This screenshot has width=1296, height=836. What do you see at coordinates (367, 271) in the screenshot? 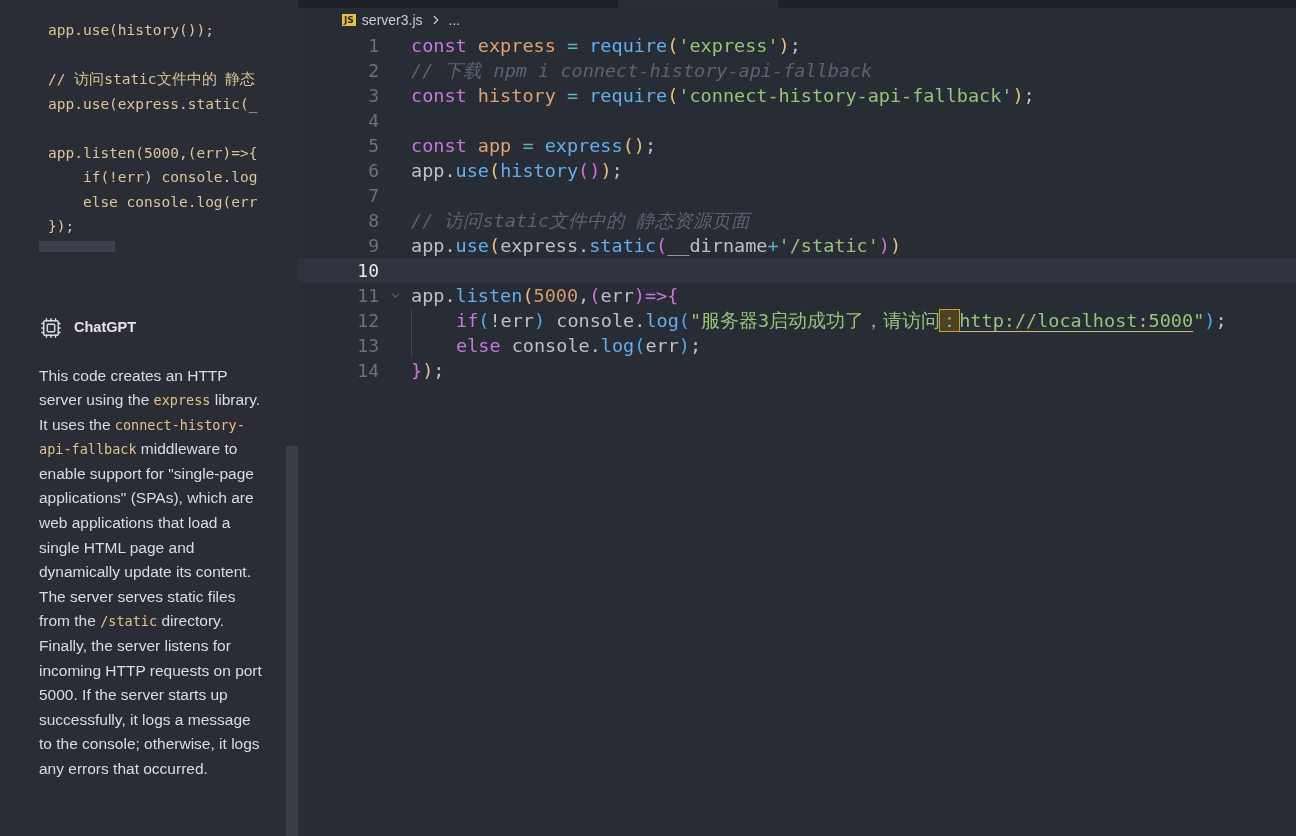
I see `line-number: 10` at bounding box center [367, 271].